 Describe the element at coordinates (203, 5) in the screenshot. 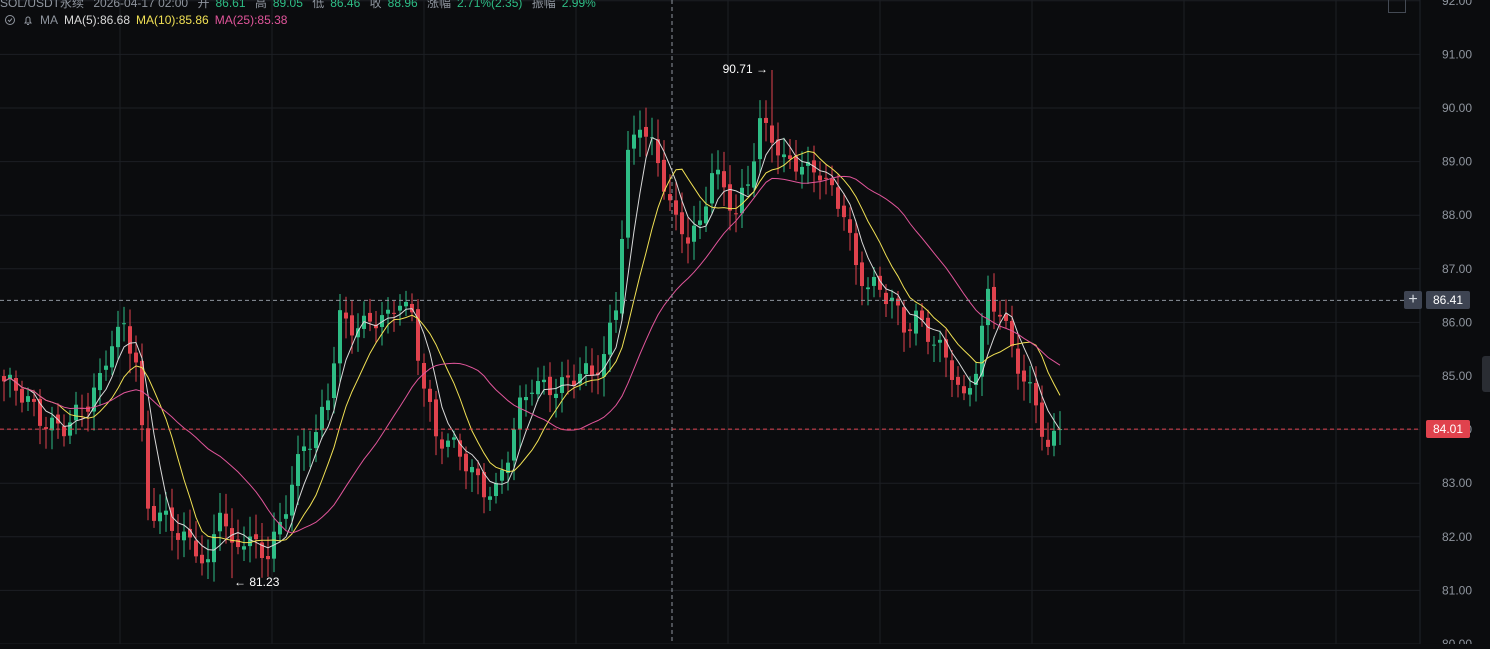

I see `open-label: 开` at that location.